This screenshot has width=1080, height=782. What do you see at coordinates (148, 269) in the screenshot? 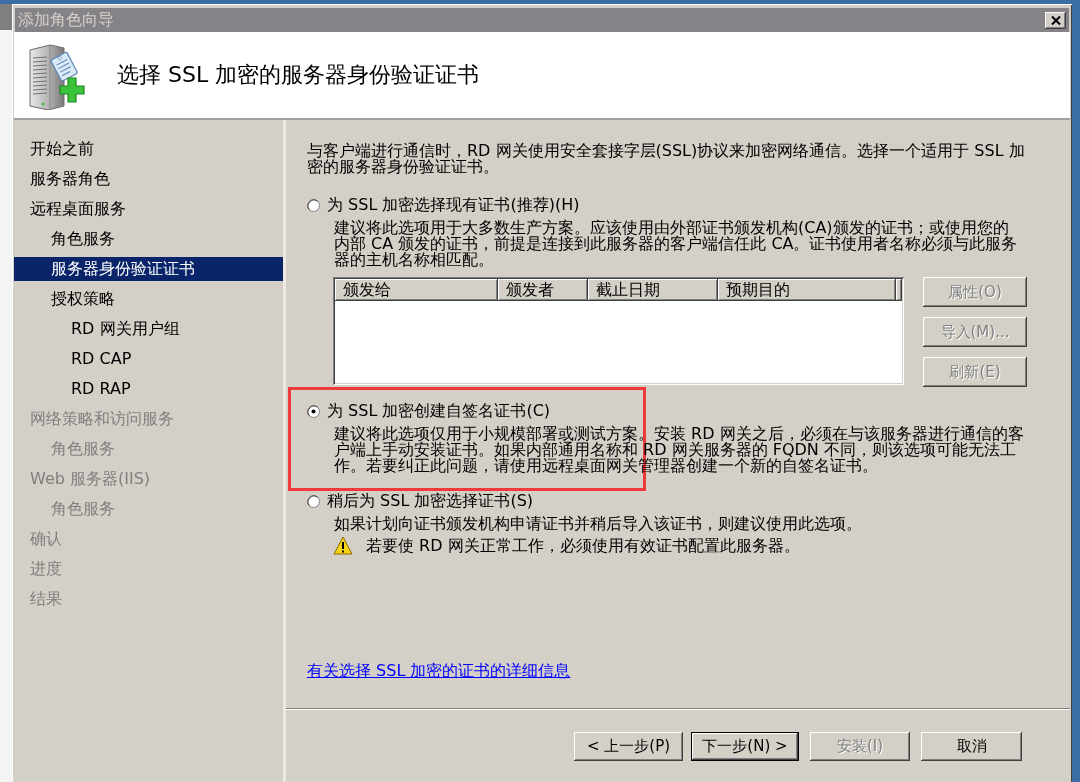
I see `nav-item: 服务器身份验证证书` at bounding box center [148, 269].